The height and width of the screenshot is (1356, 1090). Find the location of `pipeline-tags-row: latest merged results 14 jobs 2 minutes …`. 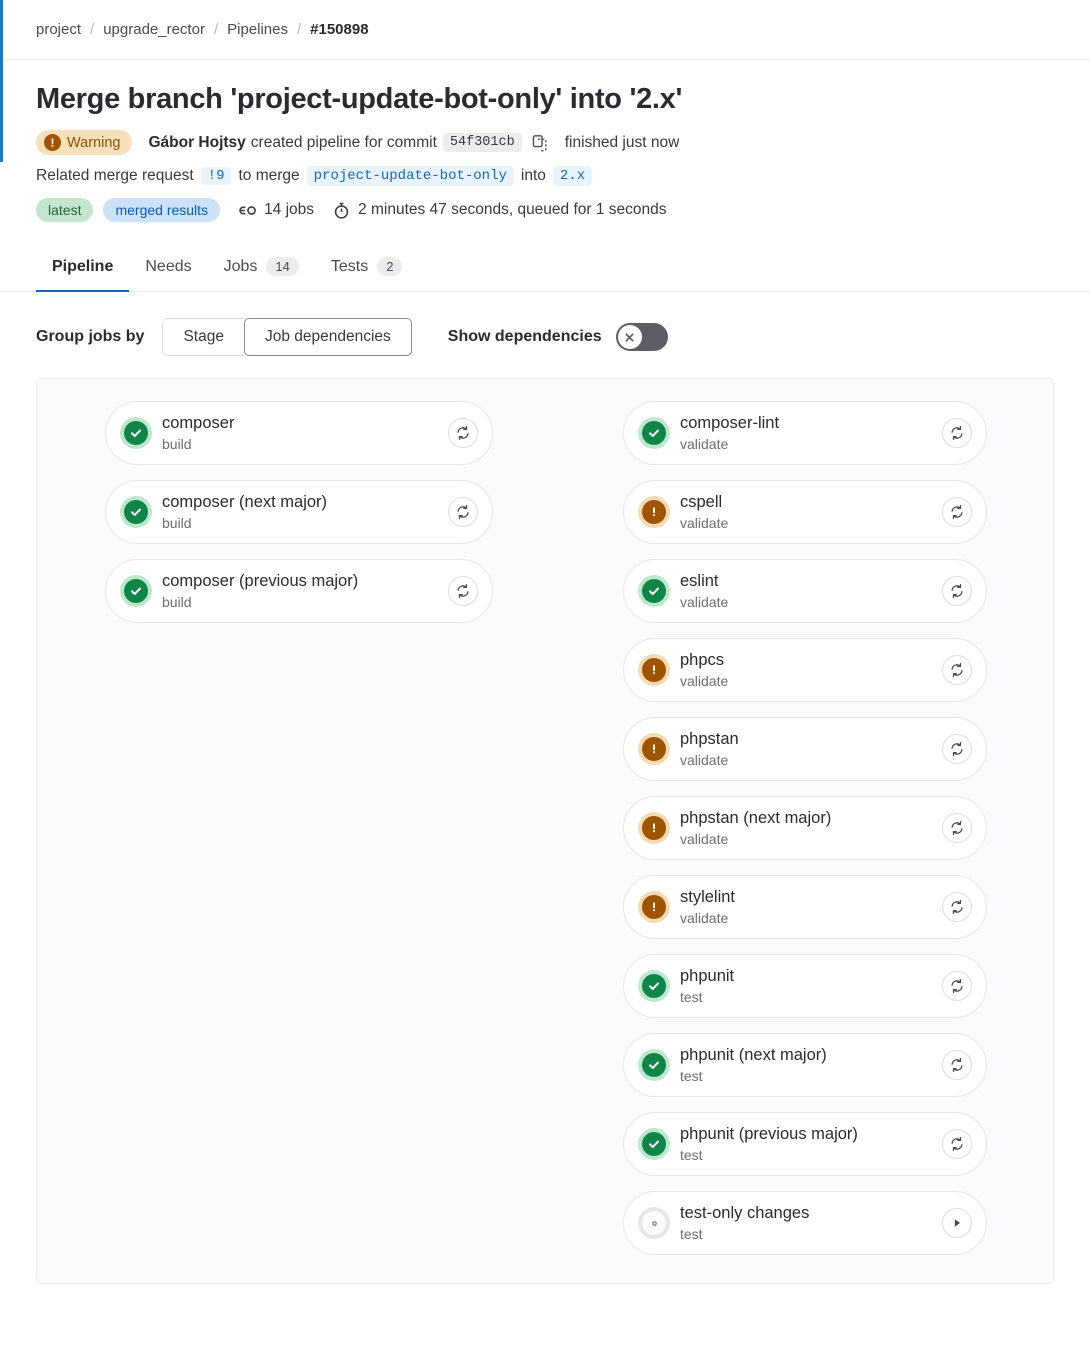

pipeline-tags-row: latest merged results 14 jobs 2 minutes … is located at coordinates (545, 210).